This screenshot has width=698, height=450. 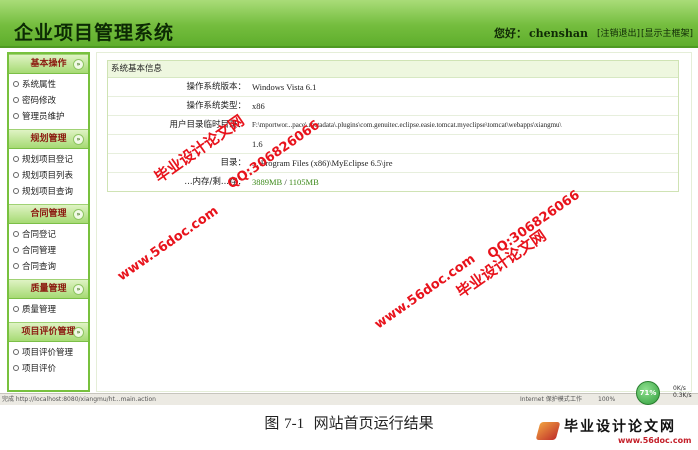 I want to click on logo-title: 毕业设计论文网, so click(x=620, y=427).